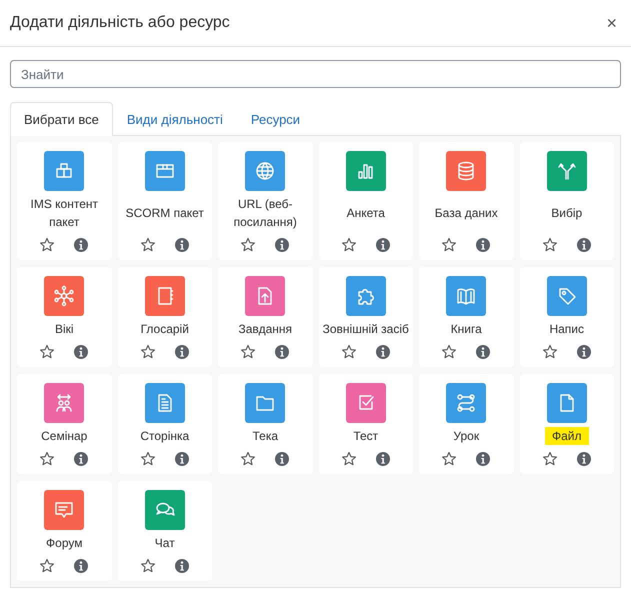 The width and height of the screenshot is (631, 606). Describe the element at coordinates (567, 424) in the screenshot. I see `activity-card: Файл` at that location.